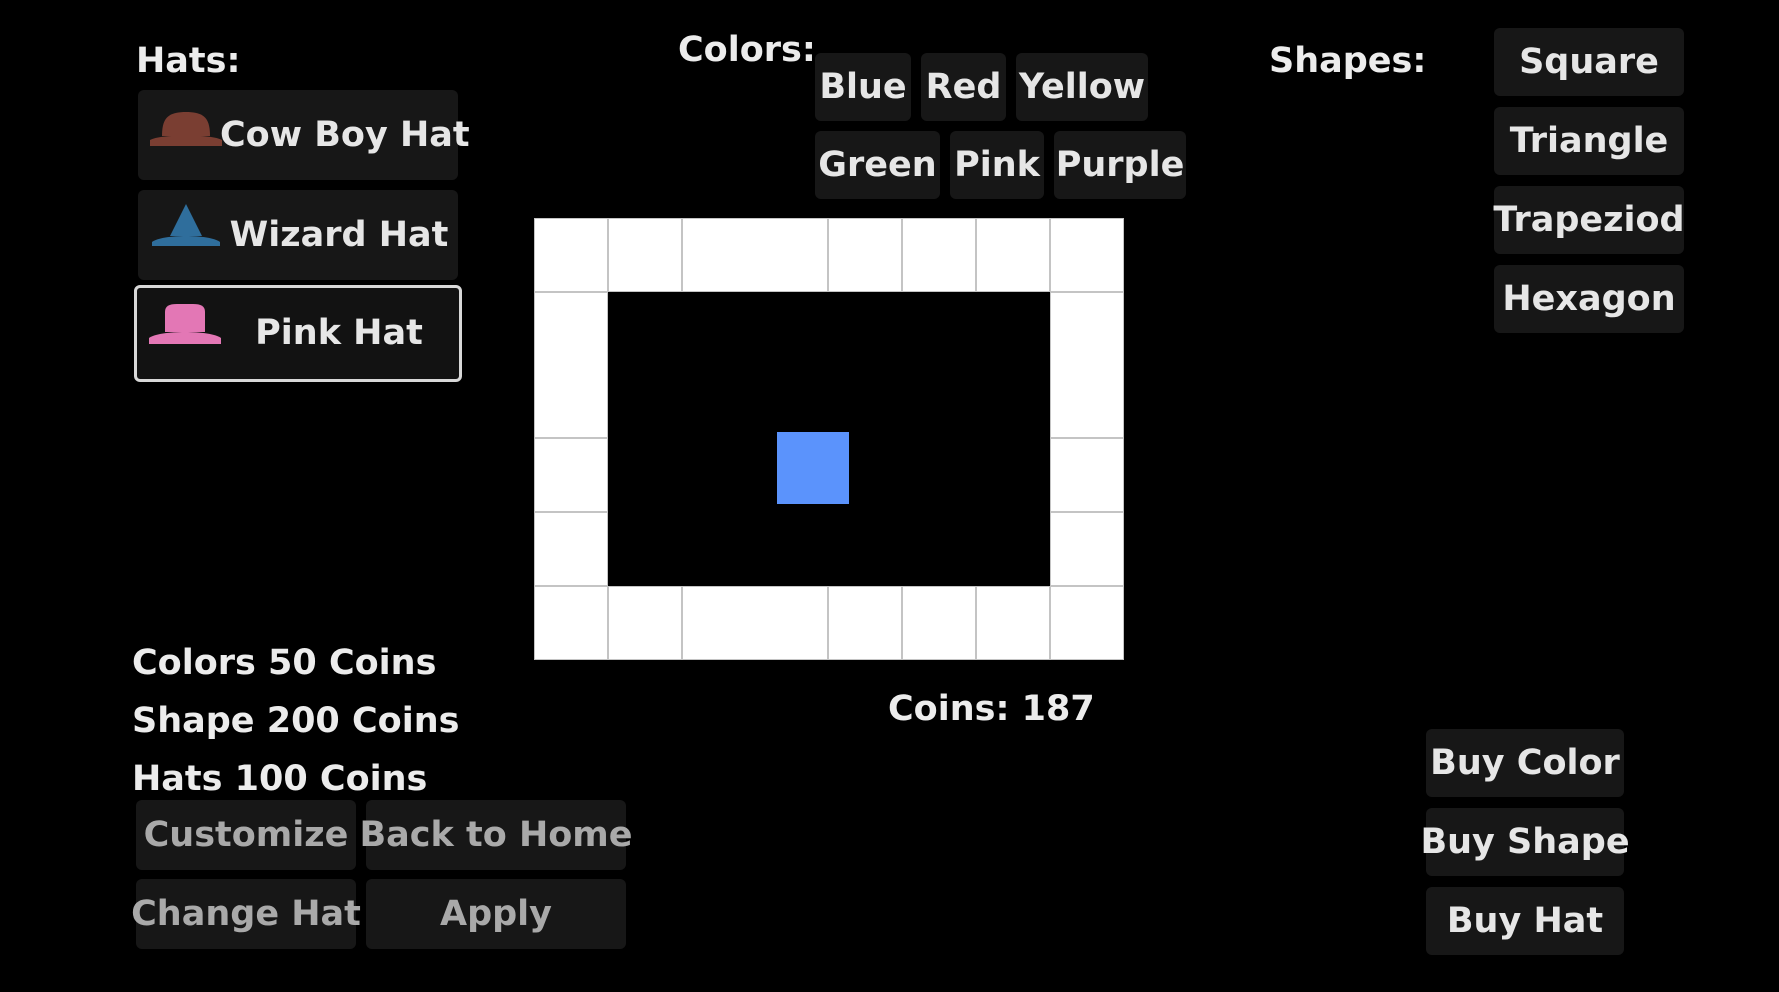 The height and width of the screenshot is (992, 1779). I want to click on shape-button-trapezoid: Trapeziod, so click(1589, 220).